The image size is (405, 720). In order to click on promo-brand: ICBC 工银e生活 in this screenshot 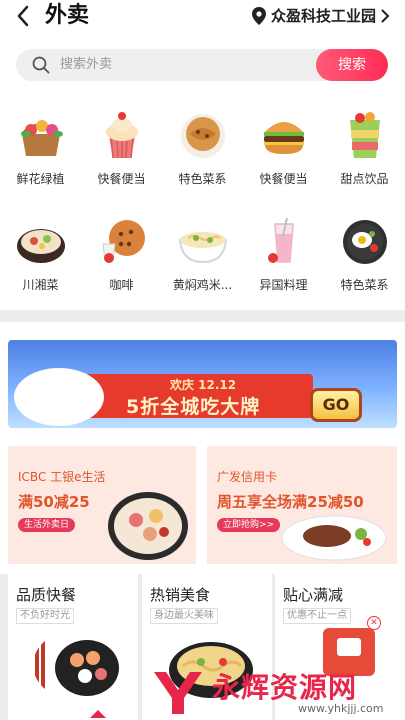, I will do `click(62, 477)`.